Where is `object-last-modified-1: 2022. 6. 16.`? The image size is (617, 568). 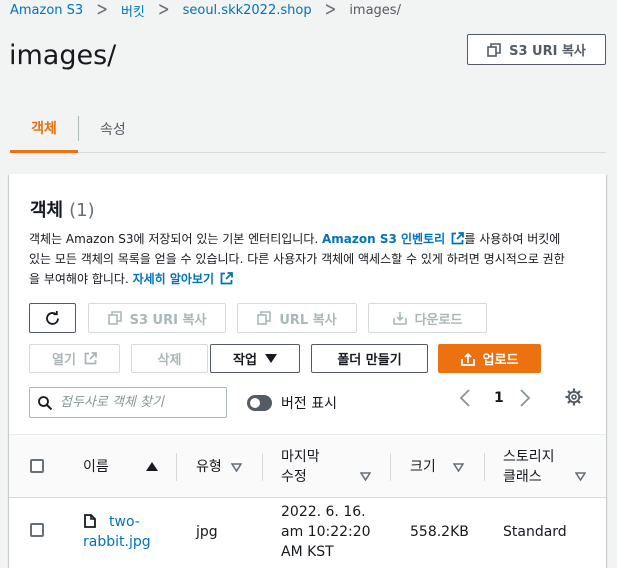 object-last-modified-1: 2022. 6. 16. is located at coordinates (323, 512).